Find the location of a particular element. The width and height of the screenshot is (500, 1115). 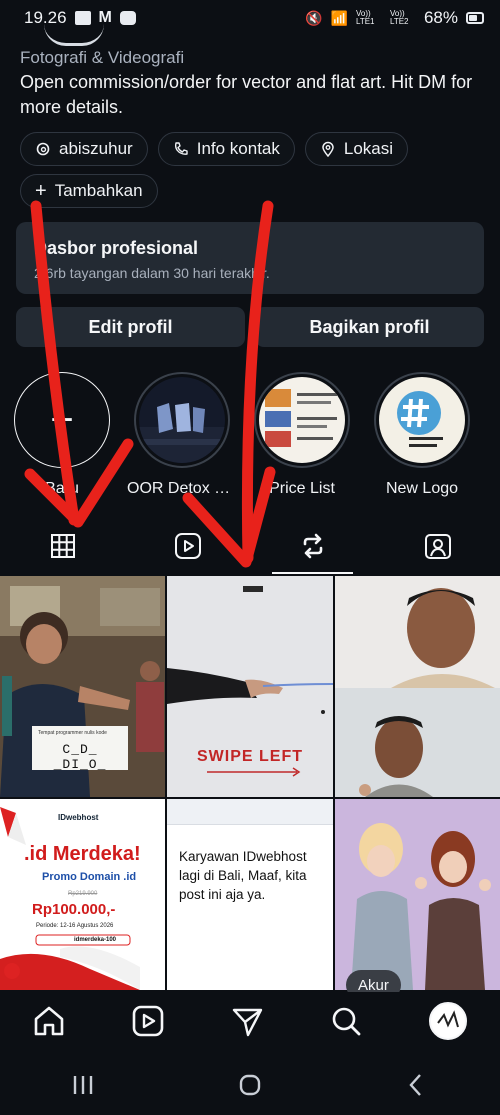

gallery-icon is located at coordinates (82, 18).